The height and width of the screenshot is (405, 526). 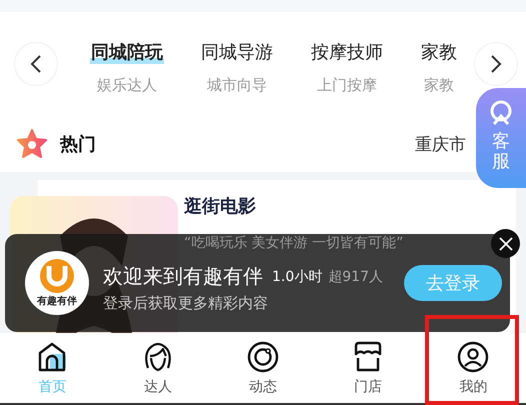 What do you see at coordinates (347, 68) in the screenshot?
I see `category-tab: 按摩技师 上门按摩` at bounding box center [347, 68].